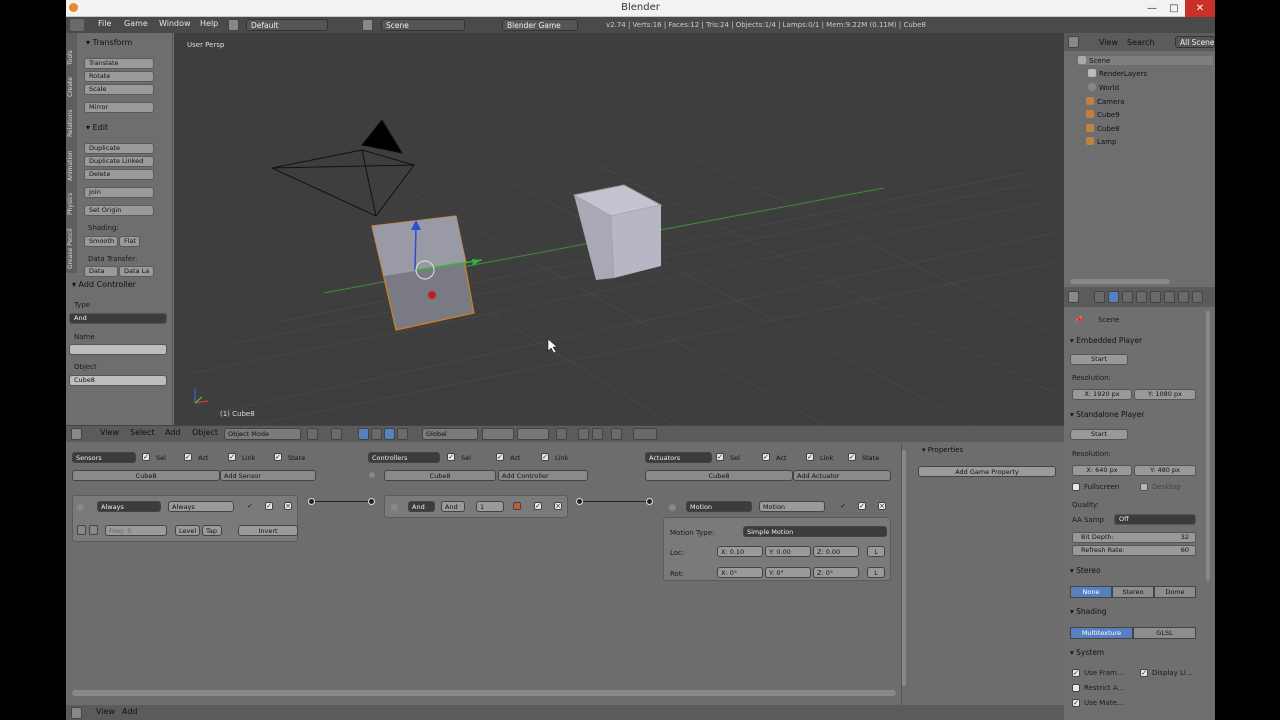  Describe the element at coordinates (367, 25) in the screenshot. I see `scene-icon` at that location.